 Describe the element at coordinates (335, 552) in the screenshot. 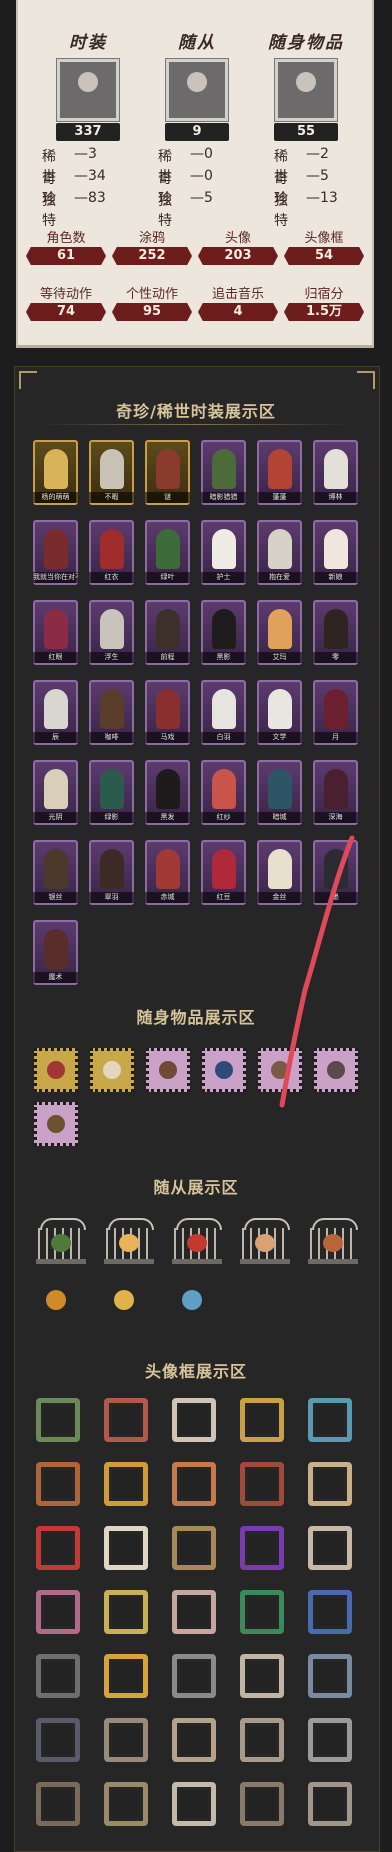

I see `costume-card: 新娘` at that location.